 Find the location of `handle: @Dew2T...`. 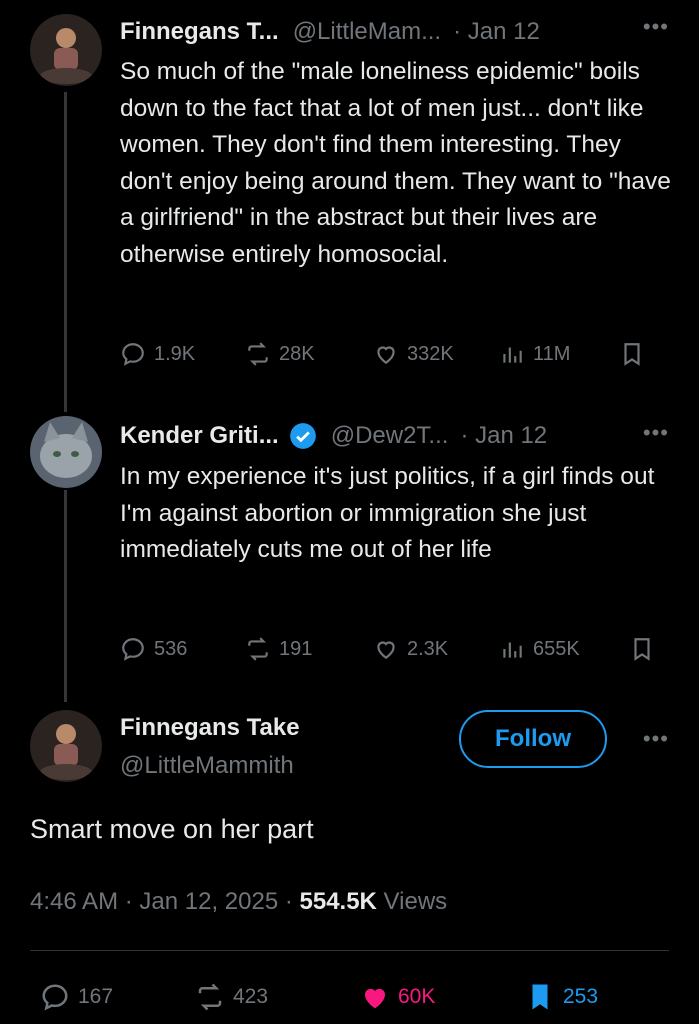

handle: @Dew2T... is located at coordinates (390, 436).